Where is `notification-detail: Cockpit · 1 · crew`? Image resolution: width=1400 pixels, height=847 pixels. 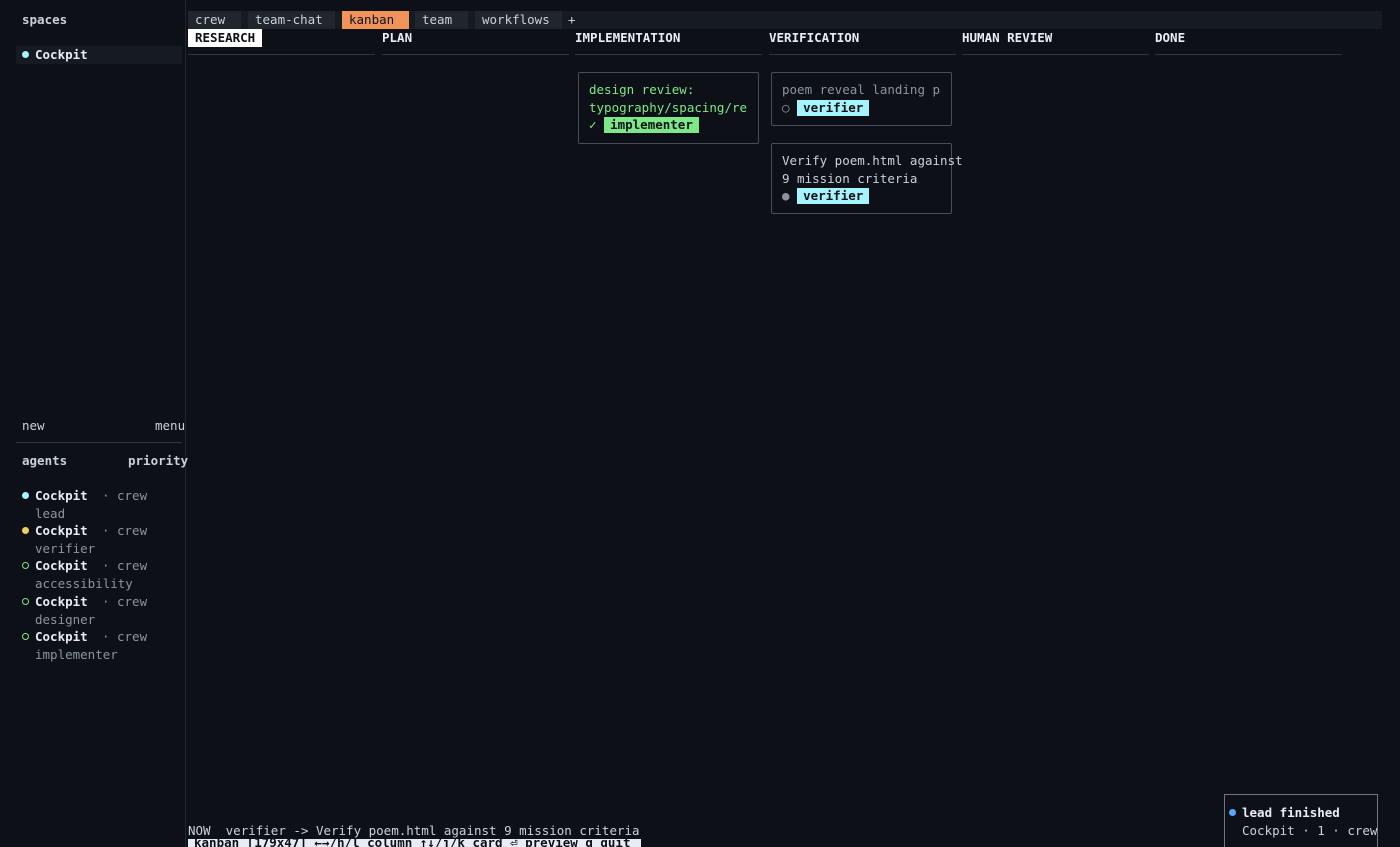 notification-detail: Cockpit · 1 · crew is located at coordinates (1310, 830).